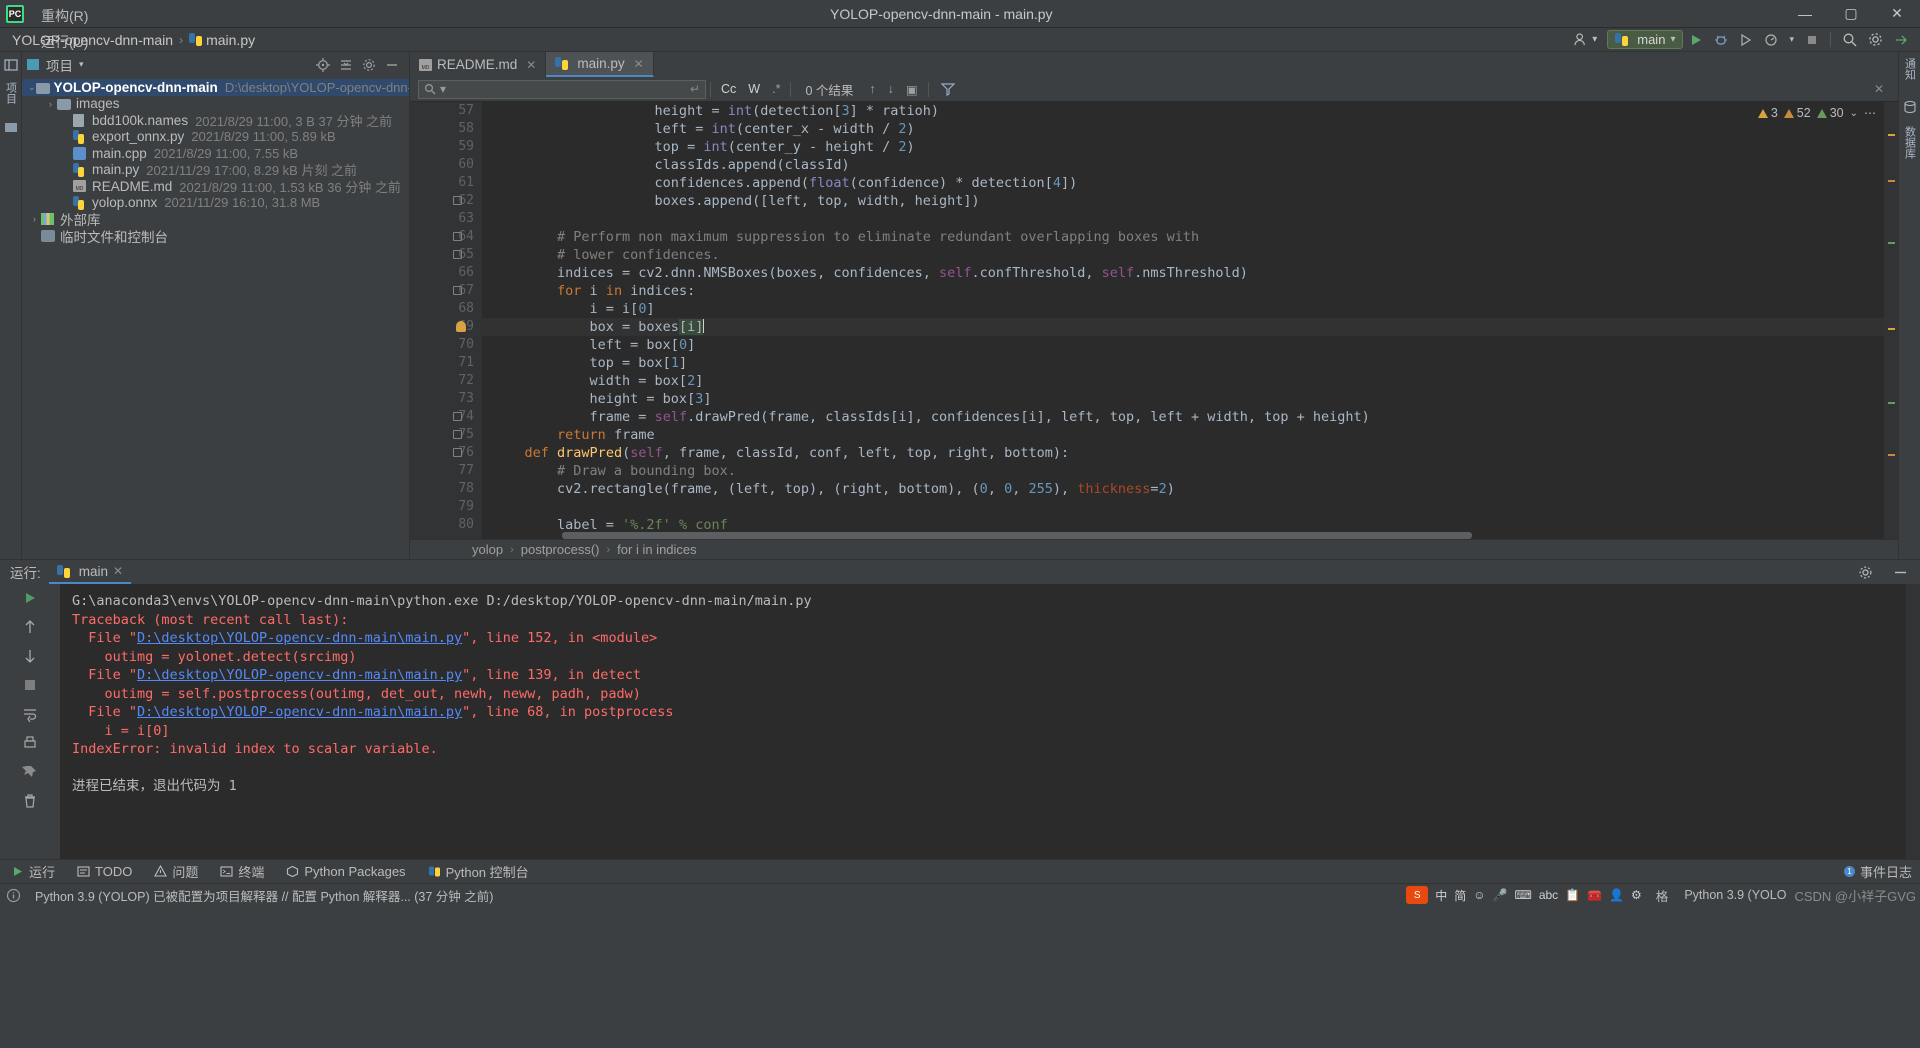  What do you see at coordinates (1548, 895) in the screenshot?
I see `tray-icon-5: abc` at bounding box center [1548, 895].